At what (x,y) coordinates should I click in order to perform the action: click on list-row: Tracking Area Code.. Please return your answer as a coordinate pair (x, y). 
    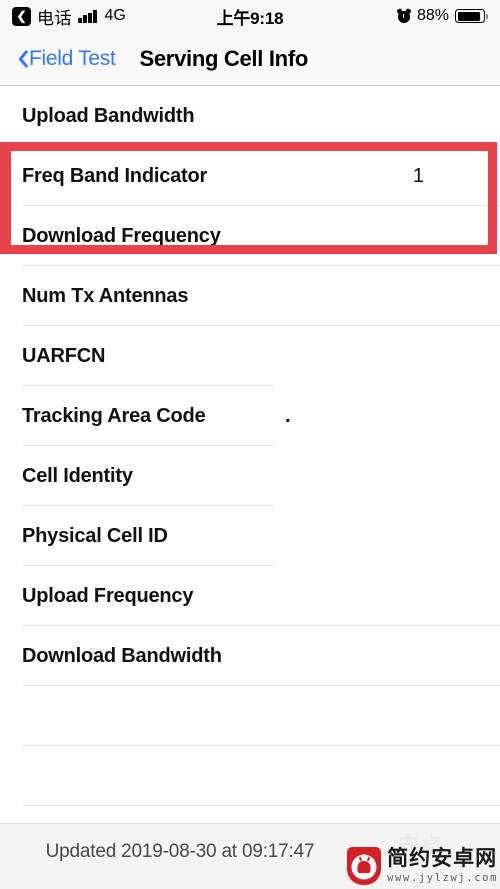
    Looking at the image, I should click on (250, 416).